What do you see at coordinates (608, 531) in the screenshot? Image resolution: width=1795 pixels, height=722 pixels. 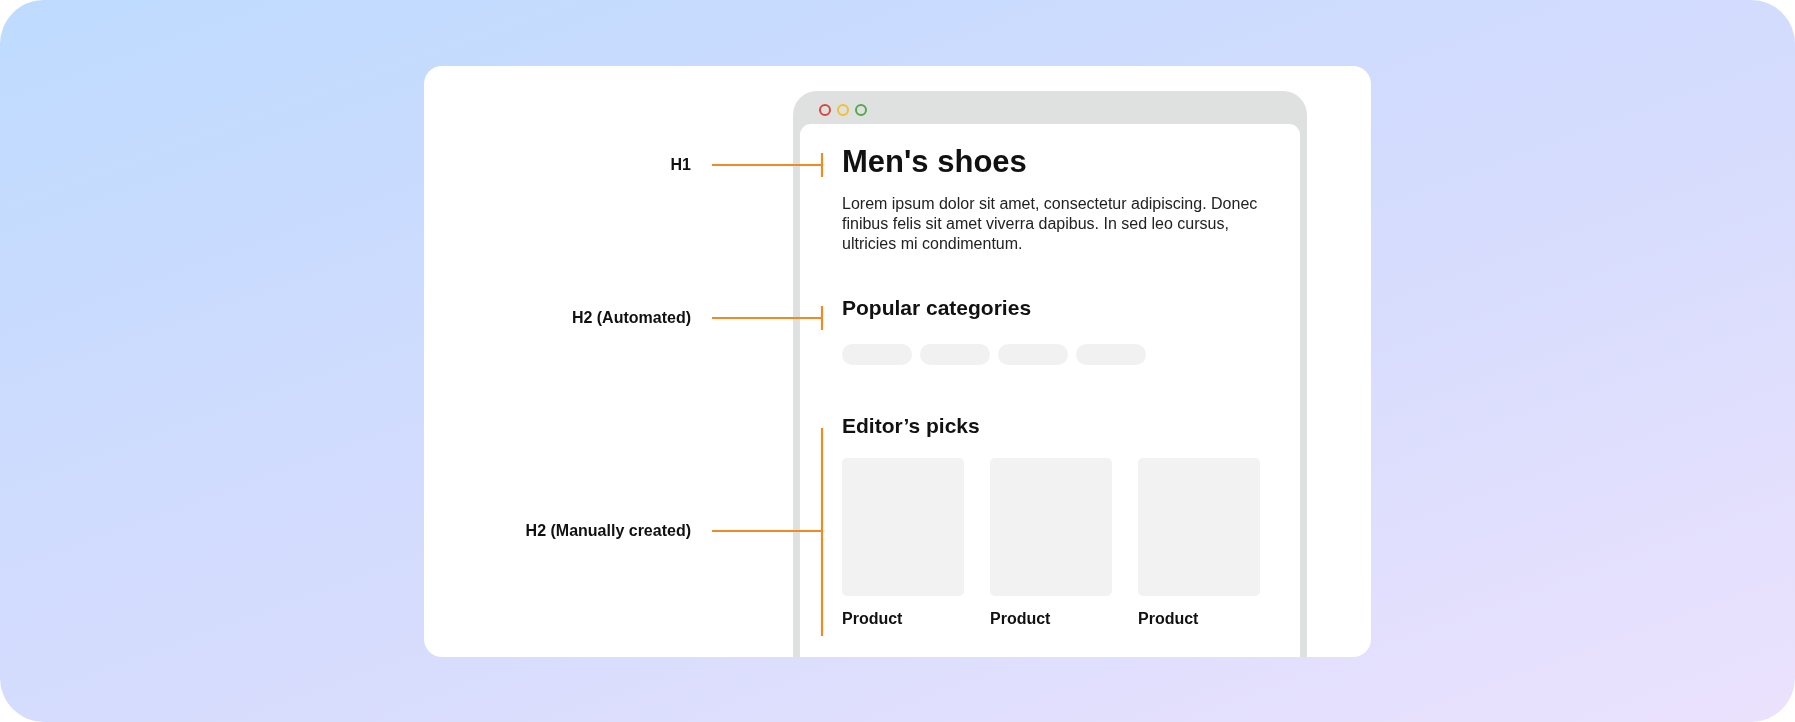 I see `annotation-label: H2 (Manually created)` at bounding box center [608, 531].